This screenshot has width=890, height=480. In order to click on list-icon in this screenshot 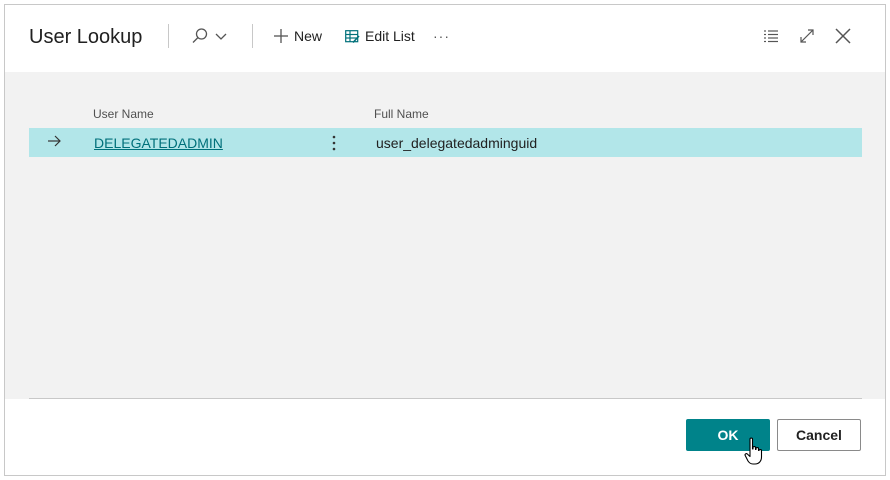, I will do `click(771, 36)`.